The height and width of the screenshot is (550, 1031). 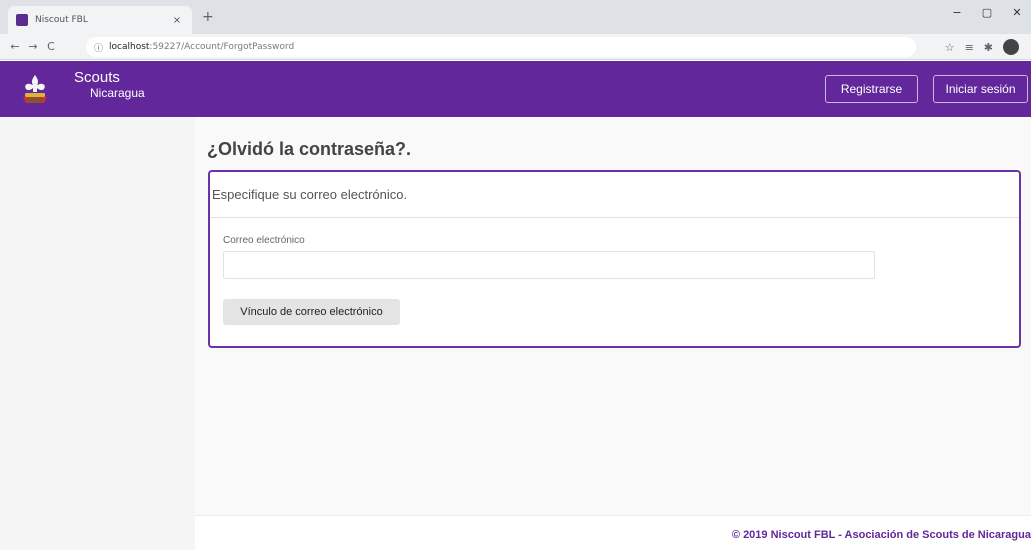 What do you see at coordinates (980, 89) in the screenshot?
I see `login-button: Iniciar sesión` at bounding box center [980, 89].